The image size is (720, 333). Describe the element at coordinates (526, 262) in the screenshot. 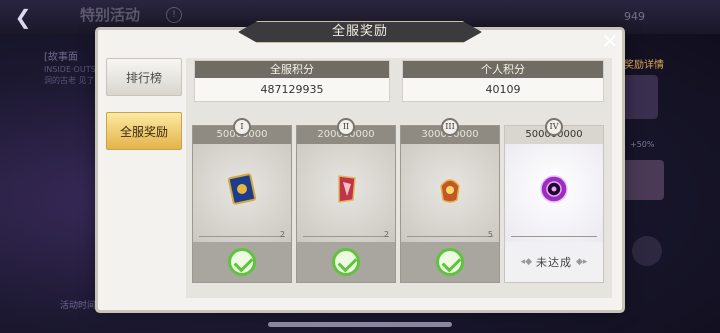

I see `ornament-left-icon: ◂◆` at that location.